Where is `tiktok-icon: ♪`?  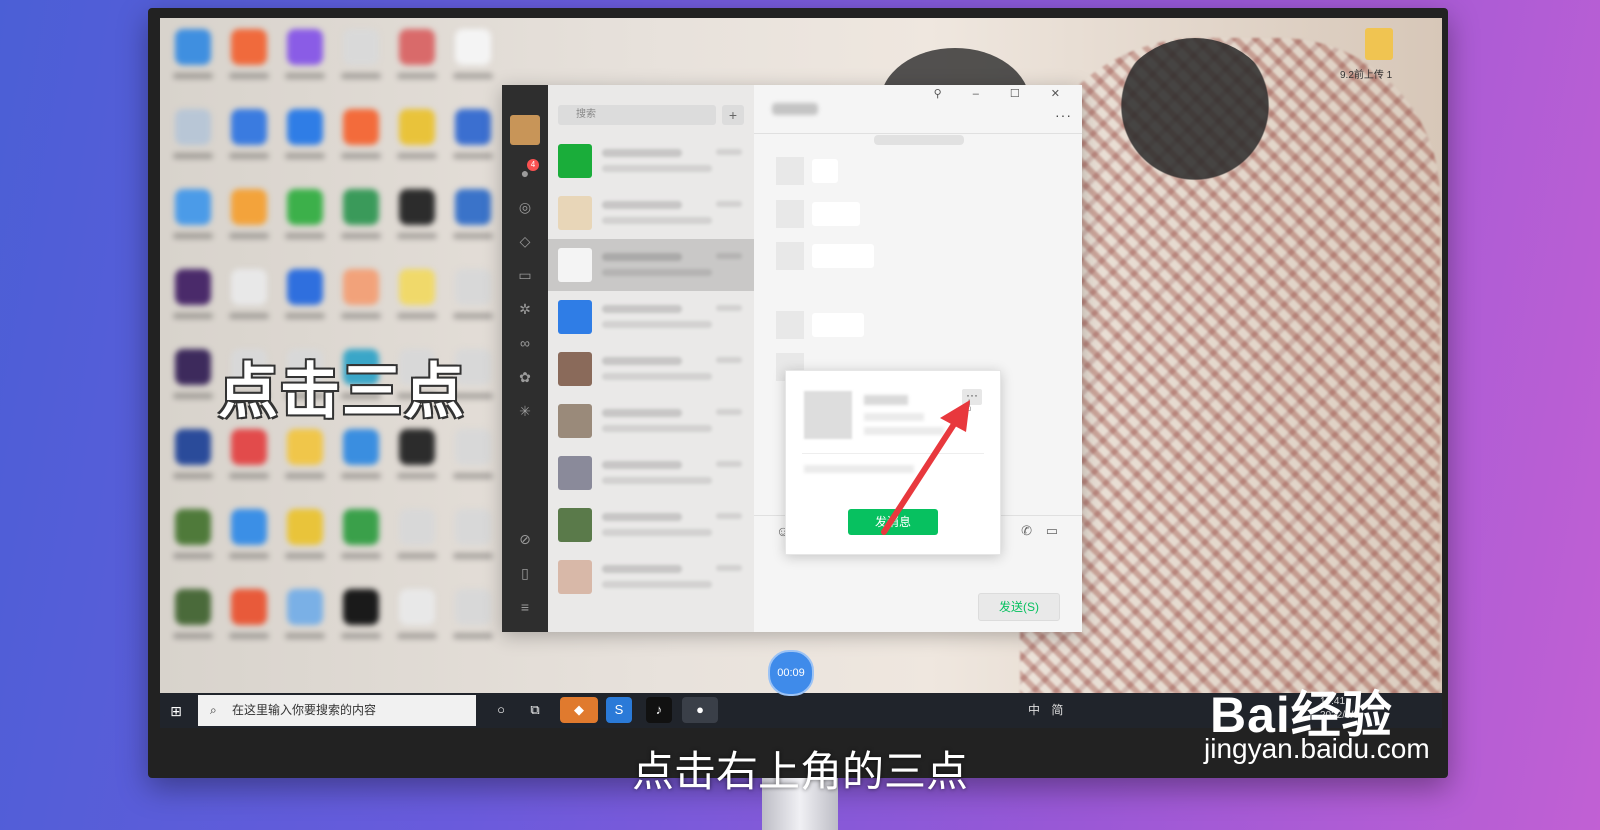
tiktok-icon: ♪ is located at coordinates (659, 710).